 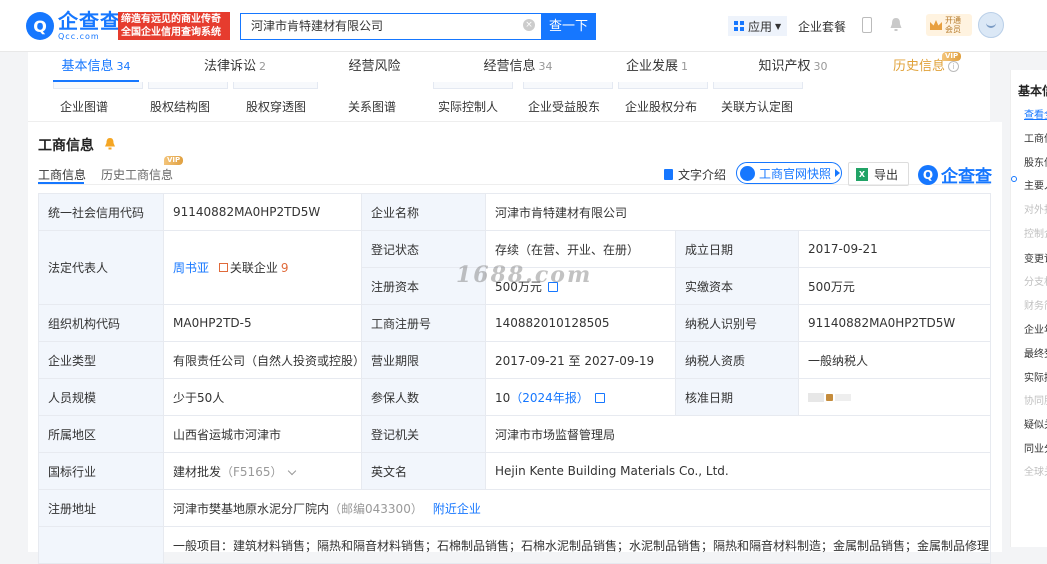 I want to click on annual-report-link: （2024年报）, so click(x=549, y=398).